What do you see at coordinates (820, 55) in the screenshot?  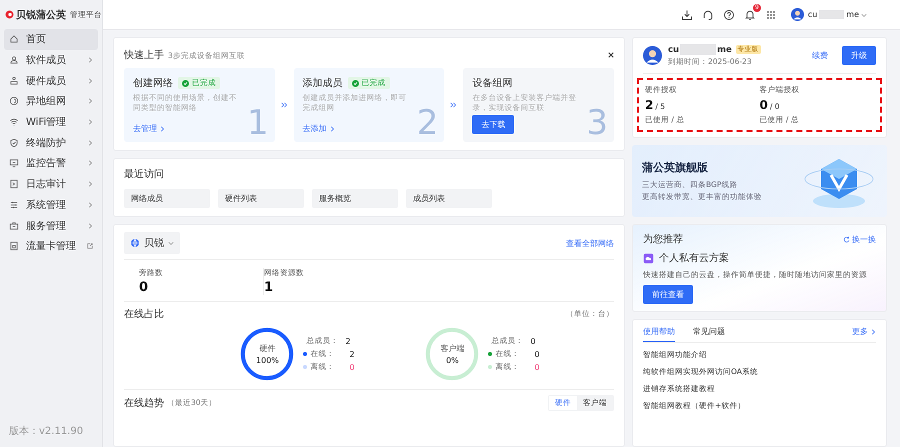 I see `renew-link: 续费` at bounding box center [820, 55].